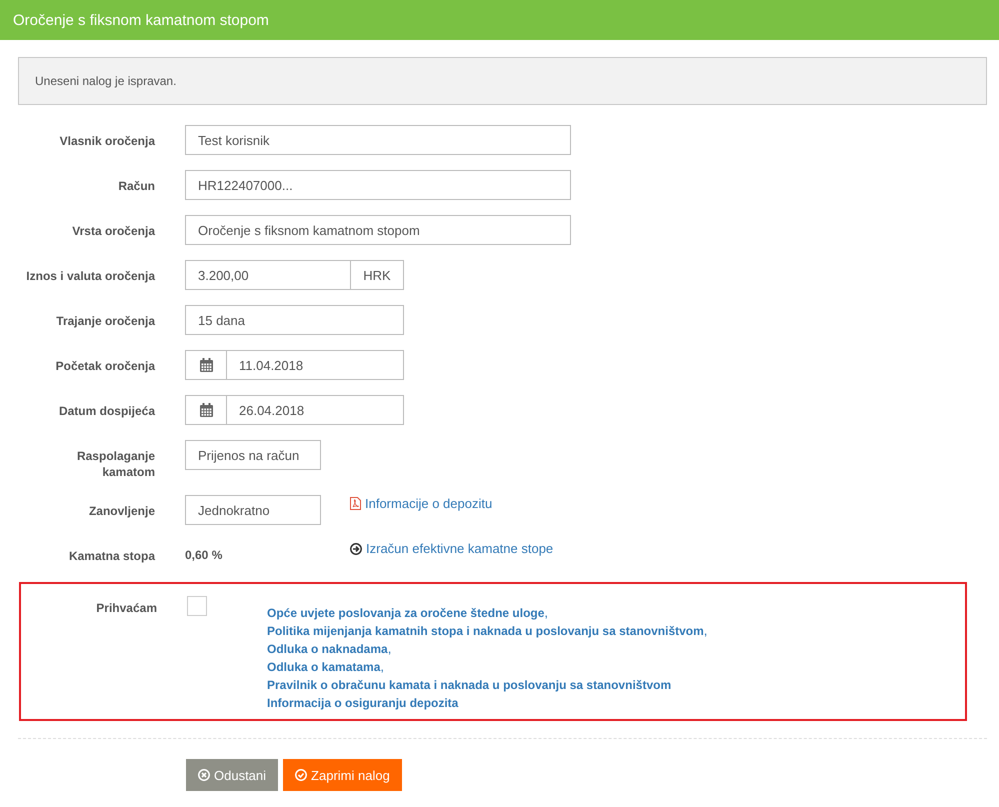 The height and width of the screenshot is (807, 999). Describe the element at coordinates (356, 548) in the screenshot. I see `arrow-circle-icon` at that location.